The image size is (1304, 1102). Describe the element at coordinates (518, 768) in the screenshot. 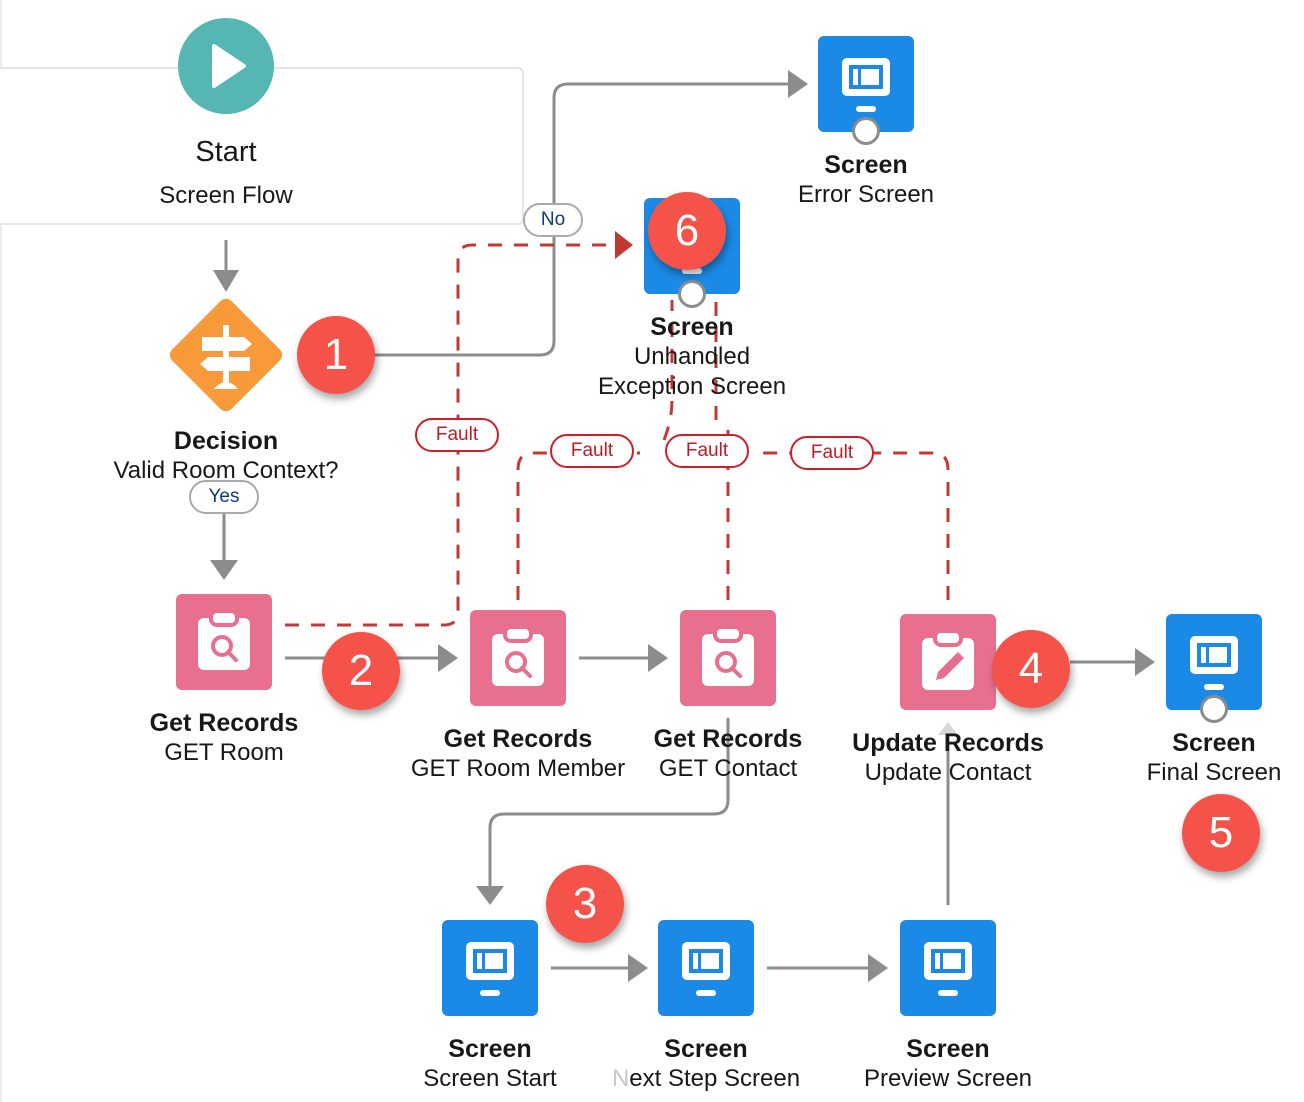

I see `node-name: GET Room Member` at that location.